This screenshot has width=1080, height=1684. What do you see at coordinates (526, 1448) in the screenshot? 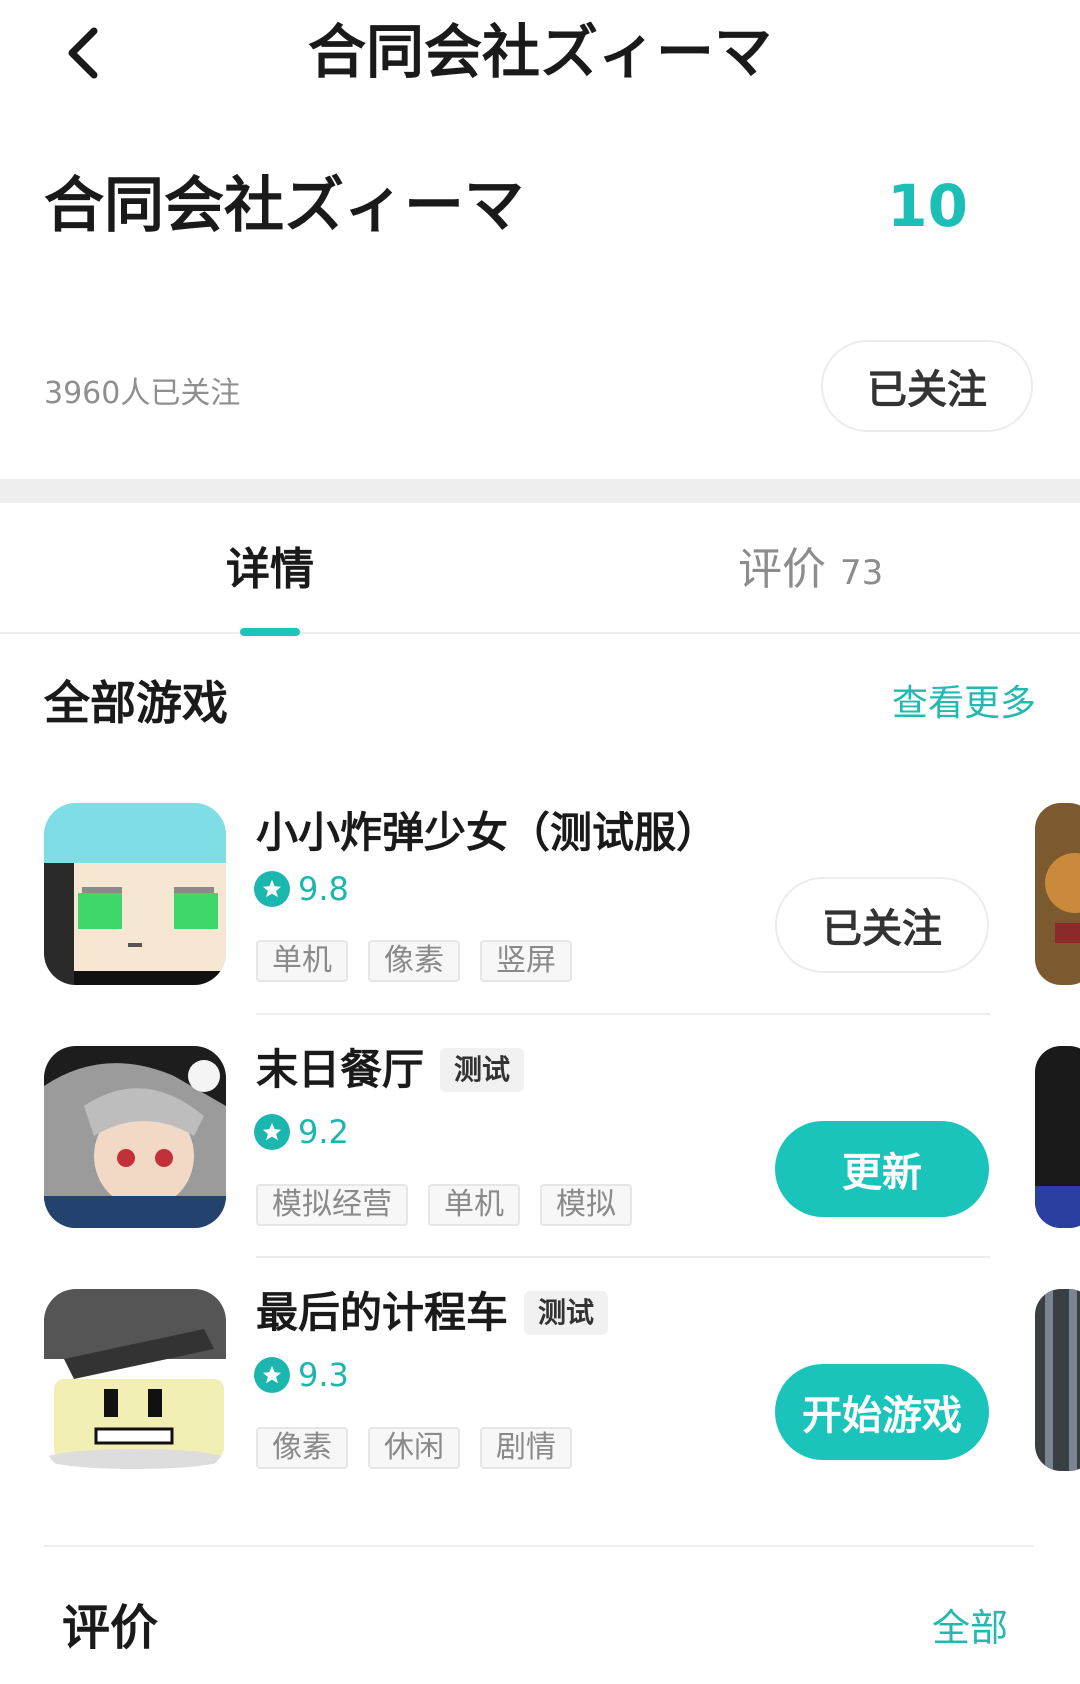
I see `tag: 剧情` at bounding box center [526, 1448].